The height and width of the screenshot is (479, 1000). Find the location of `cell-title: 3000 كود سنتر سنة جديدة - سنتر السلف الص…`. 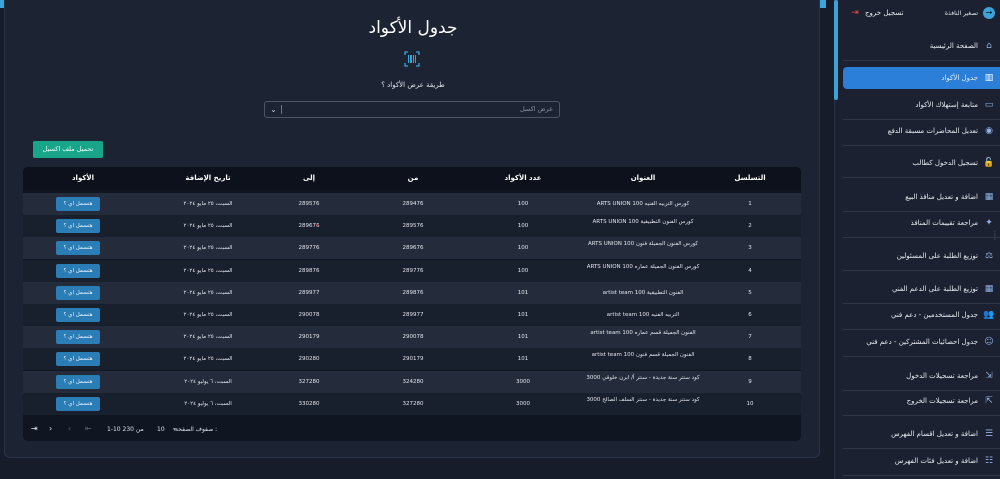

cell-title: 3000 كود سنتر سنة جديدة - سنتر السلف الص… is located at coordinates (643, 399).